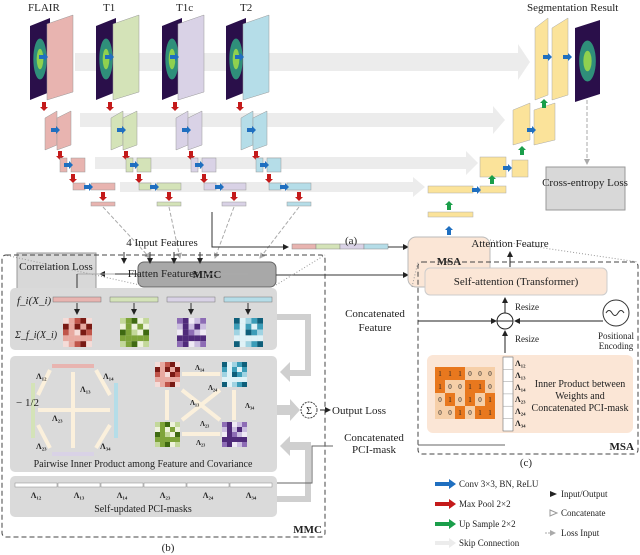 This screenshot has width=640, height=555. Describe the element at coordinates (465, 393) in the screenshot. I see `weight-matrix: 1 1 1 0 0 01 0 0 1 1 00 1 0 1 0 10 0 1 0 1 1` at that location.